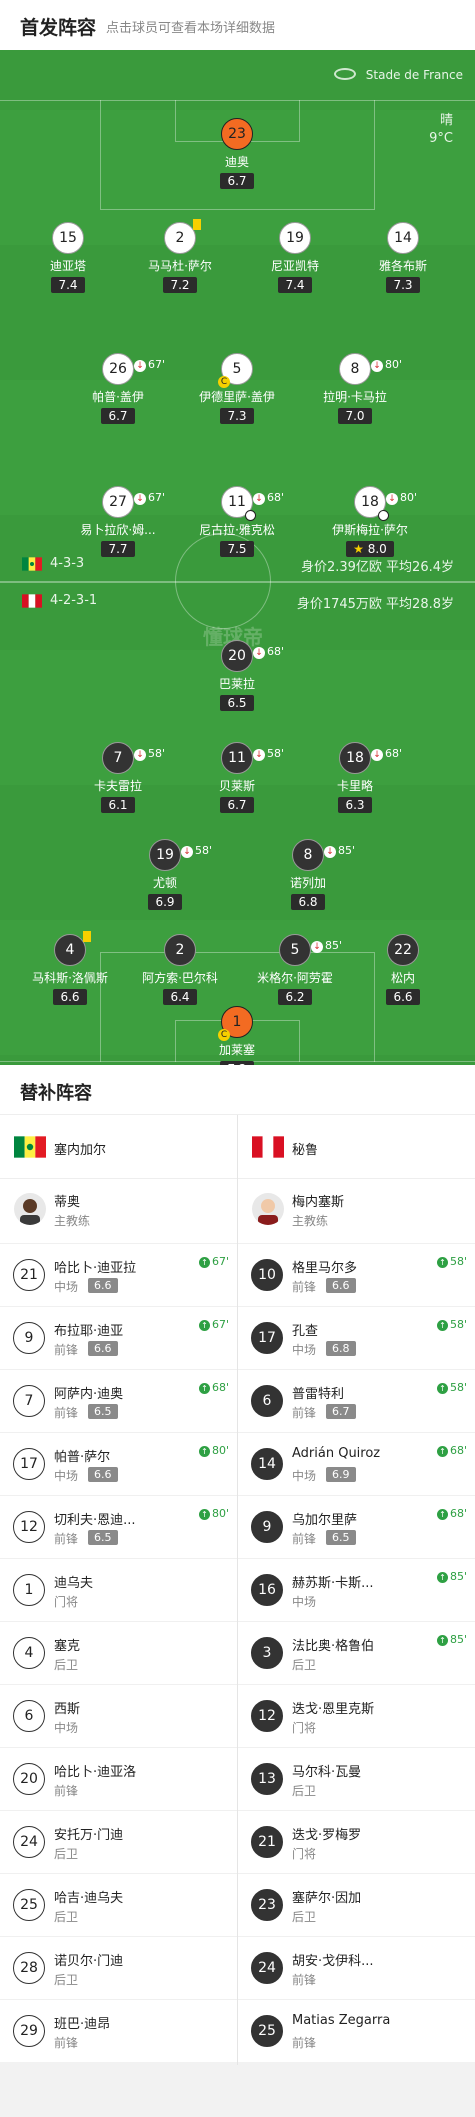 This screenshot has height=2117, width=475. I want to click on away-team-name: 秘鲁, so click(305, 1150).